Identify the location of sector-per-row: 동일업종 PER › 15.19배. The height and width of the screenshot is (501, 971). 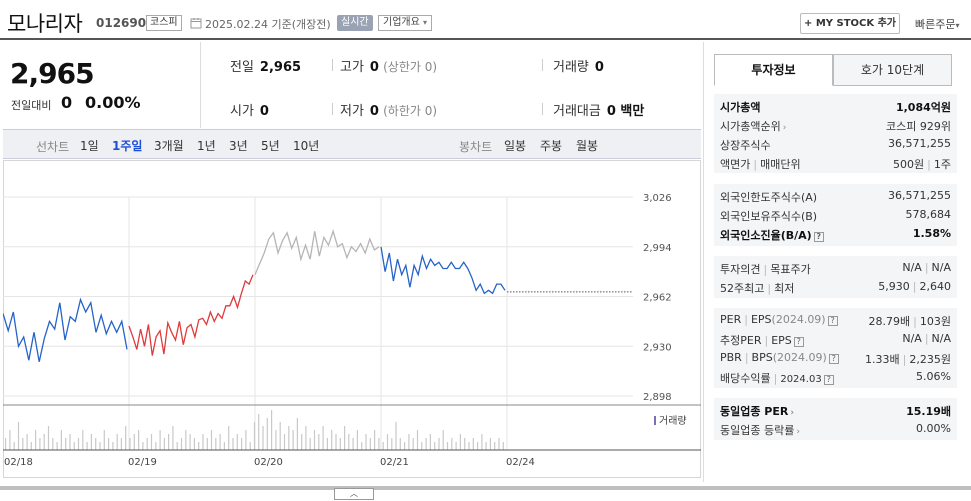
(835, 409).